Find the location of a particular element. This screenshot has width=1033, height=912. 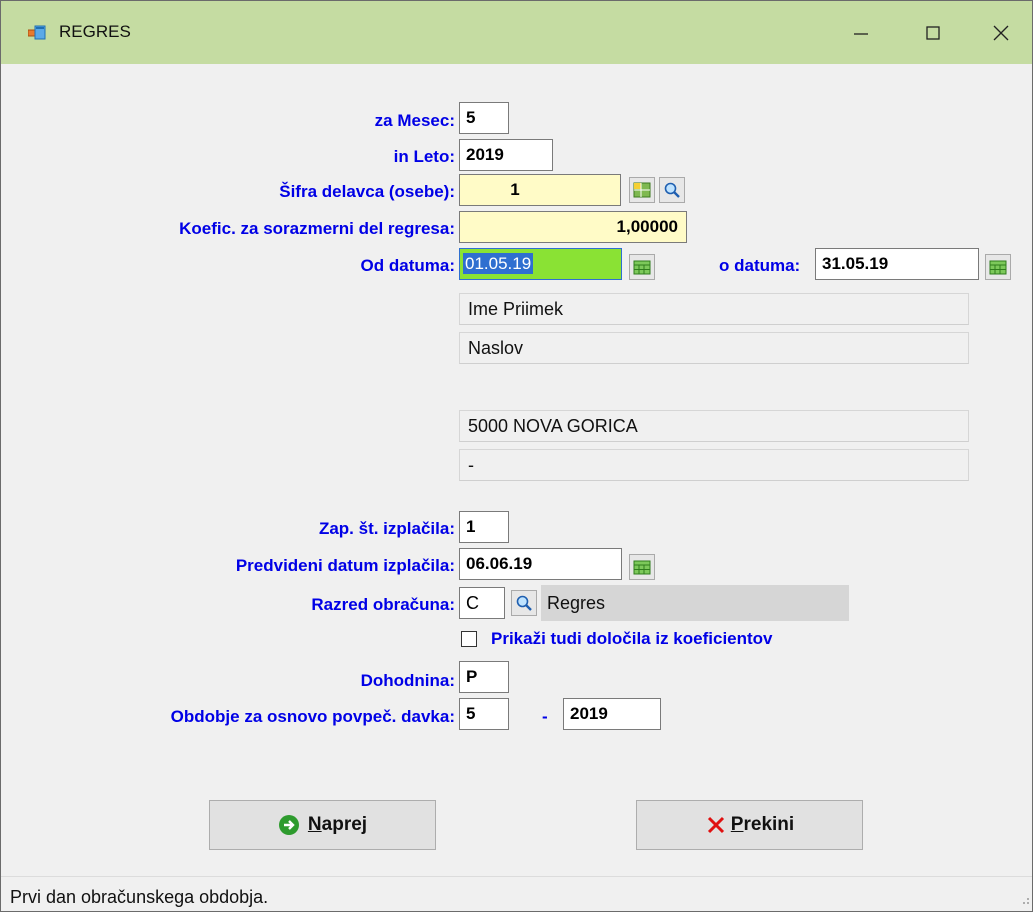

prikazi-checkbox is located at coordinates (469, 639).